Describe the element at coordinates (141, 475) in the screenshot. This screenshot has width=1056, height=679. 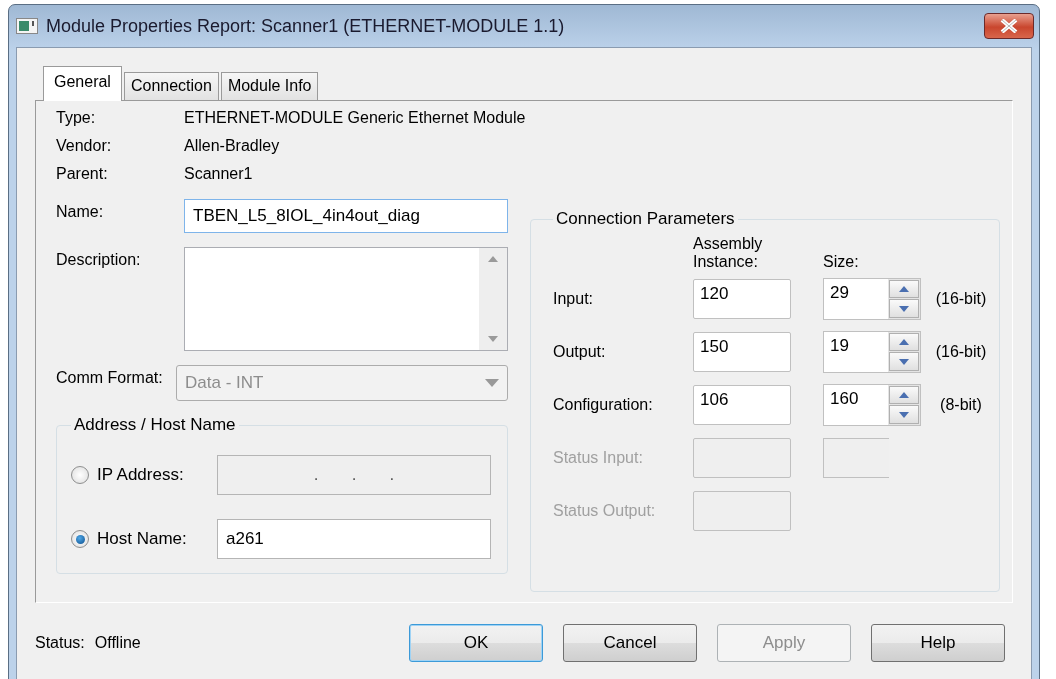
I see `radio-label: IP Address:` at that location.